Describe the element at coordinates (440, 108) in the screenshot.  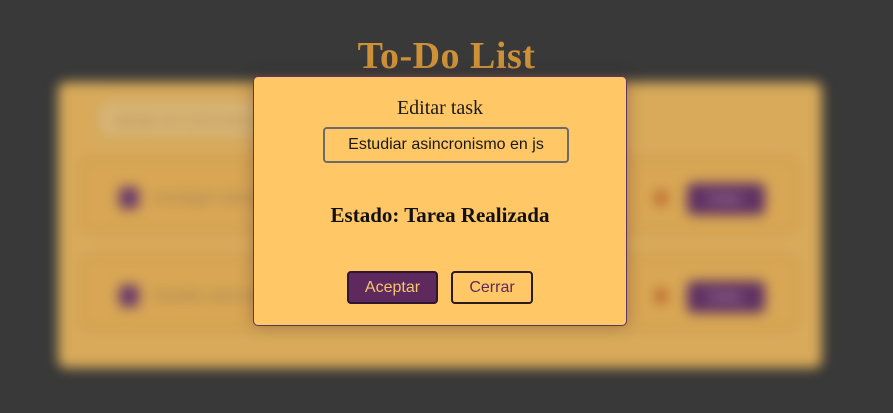
I see `modal-title: Editar task` at that location.